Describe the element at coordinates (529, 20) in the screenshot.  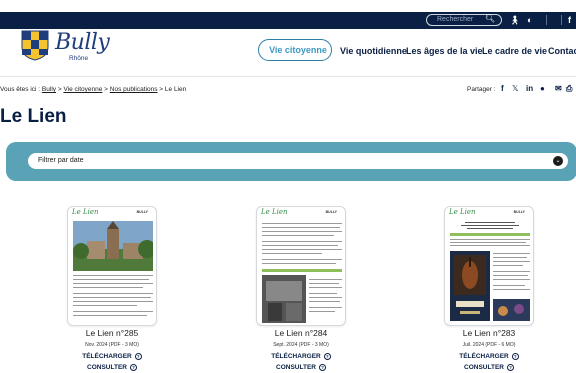
I see `accessibility-contrast-icon: ◐` at that location.